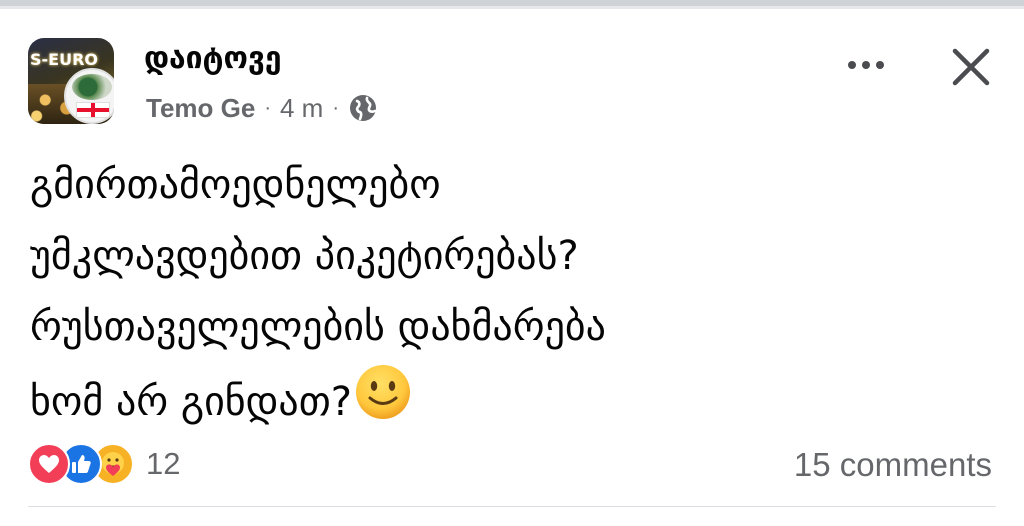 The height and width of the screenshot is (526, 1024). What do you see at coordinates (262, 108) in the screenshot?
I see `post-meta: Temo Ge · 4 m ·` at bounding box center [262, 108].